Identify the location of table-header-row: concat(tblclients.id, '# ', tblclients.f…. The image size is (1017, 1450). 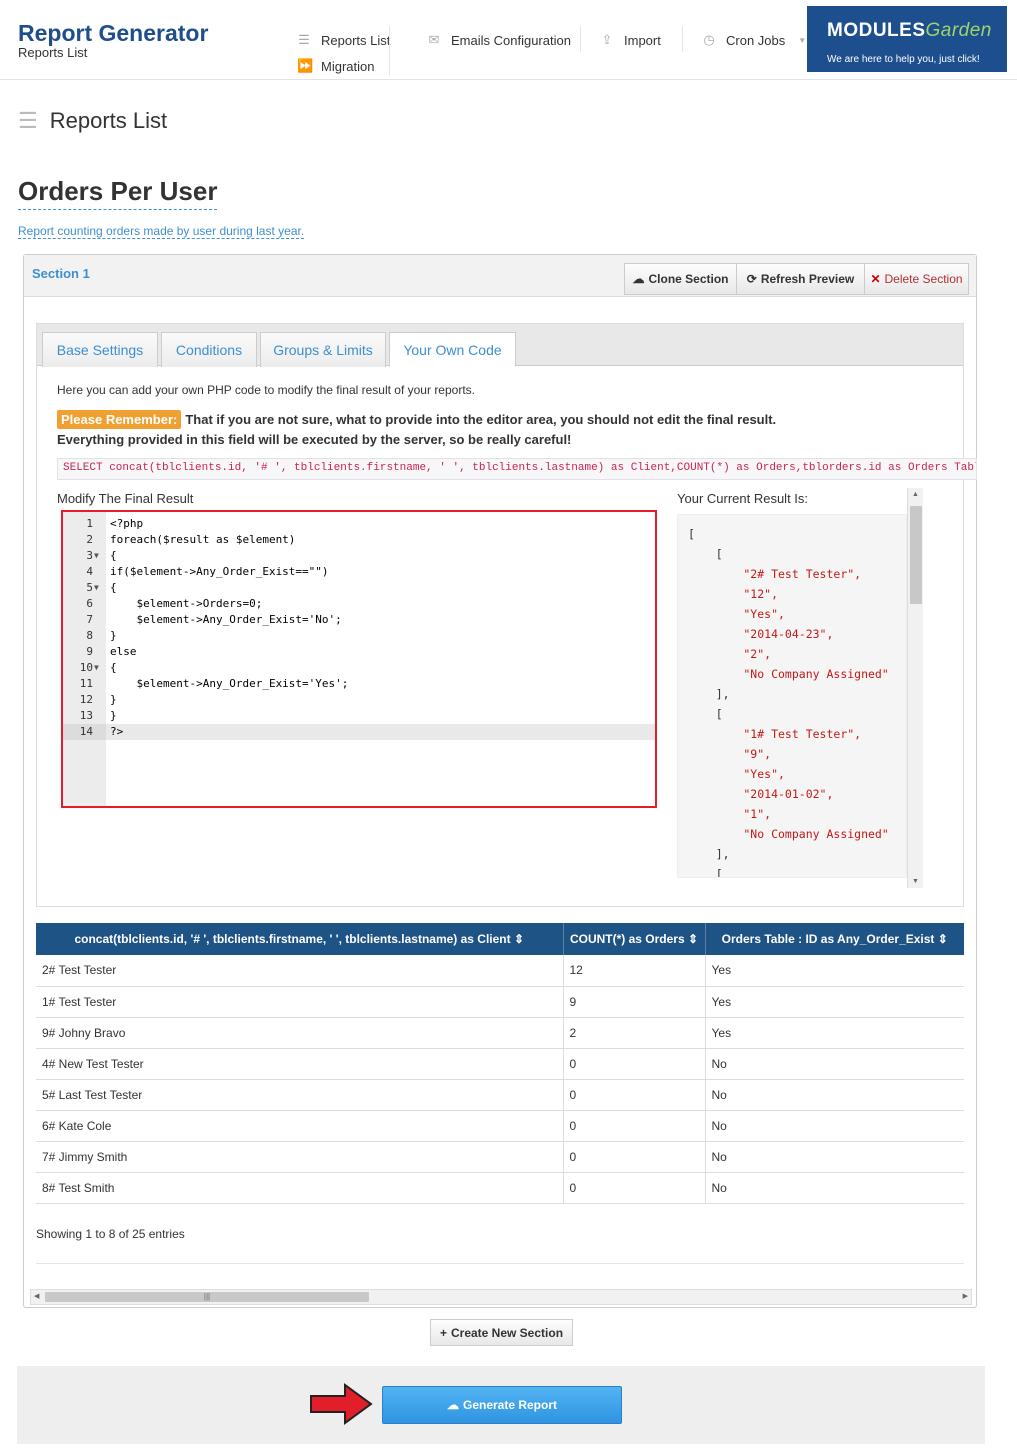
(500, 939).